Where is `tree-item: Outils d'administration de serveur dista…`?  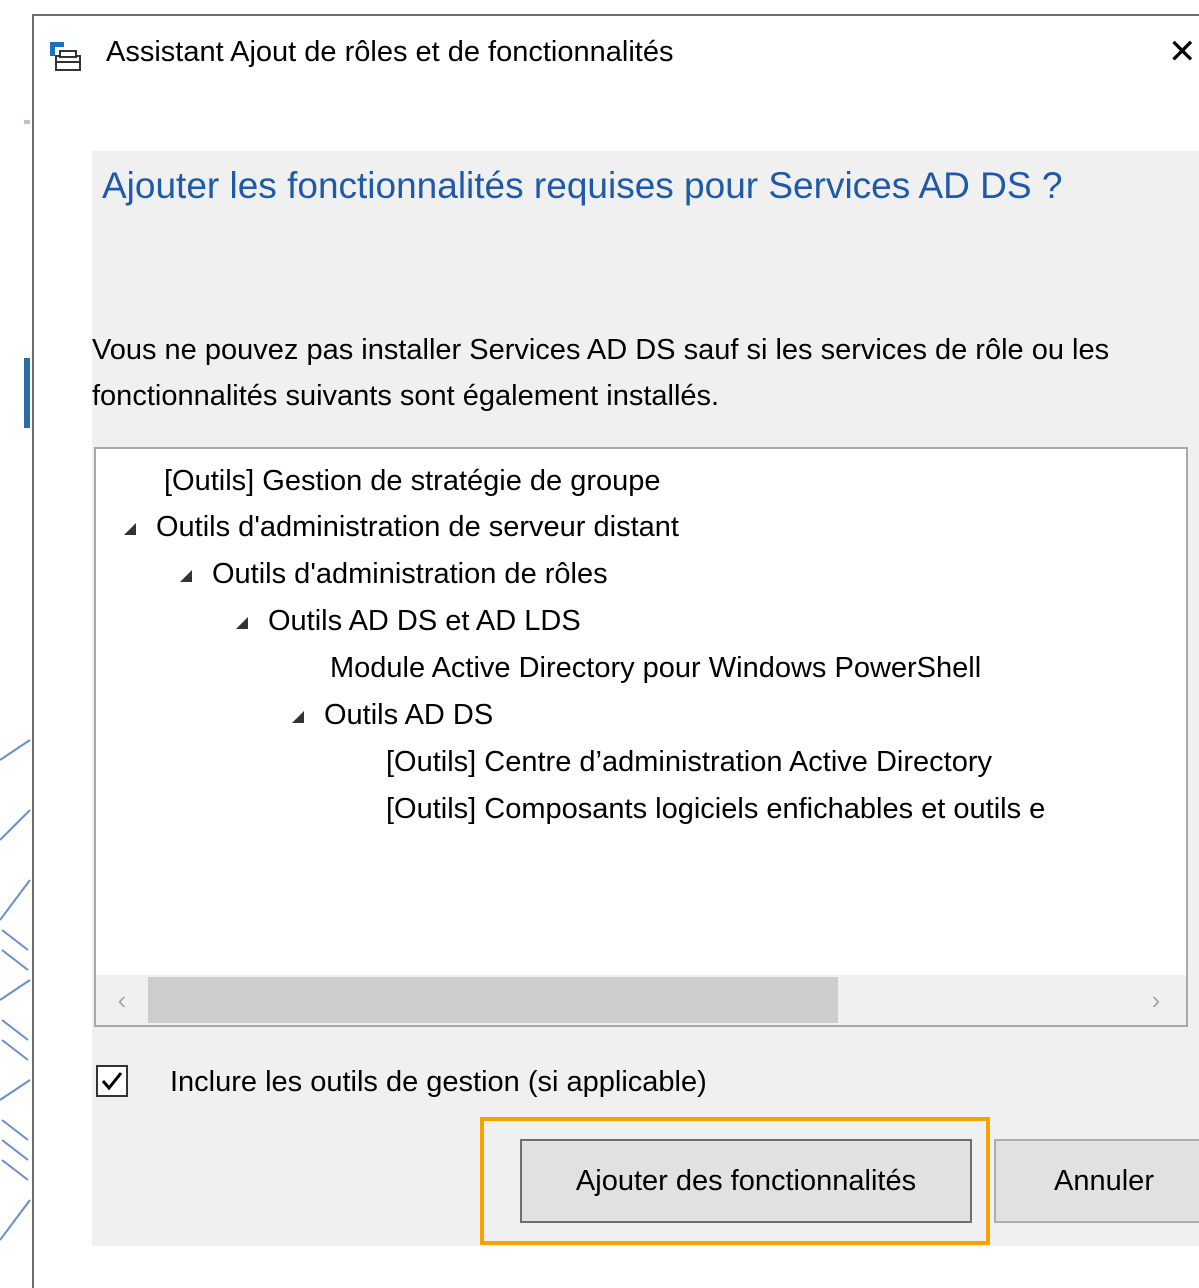
tree-item: Outils d'administration de serveur dista… is located at coordinates (400, 527).